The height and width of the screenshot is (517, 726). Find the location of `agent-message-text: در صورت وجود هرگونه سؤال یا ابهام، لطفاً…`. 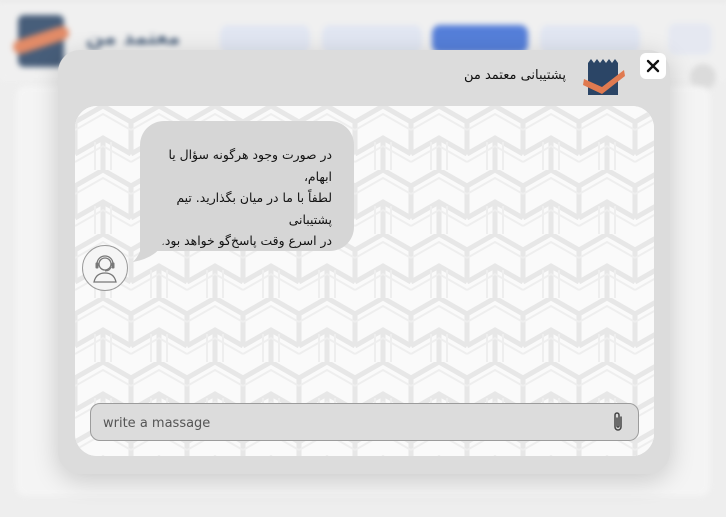

agent-message-text: در صورت وجود هرگونه سؤال یا ابهام، لطفاً… is located at coordinates (241, 198).